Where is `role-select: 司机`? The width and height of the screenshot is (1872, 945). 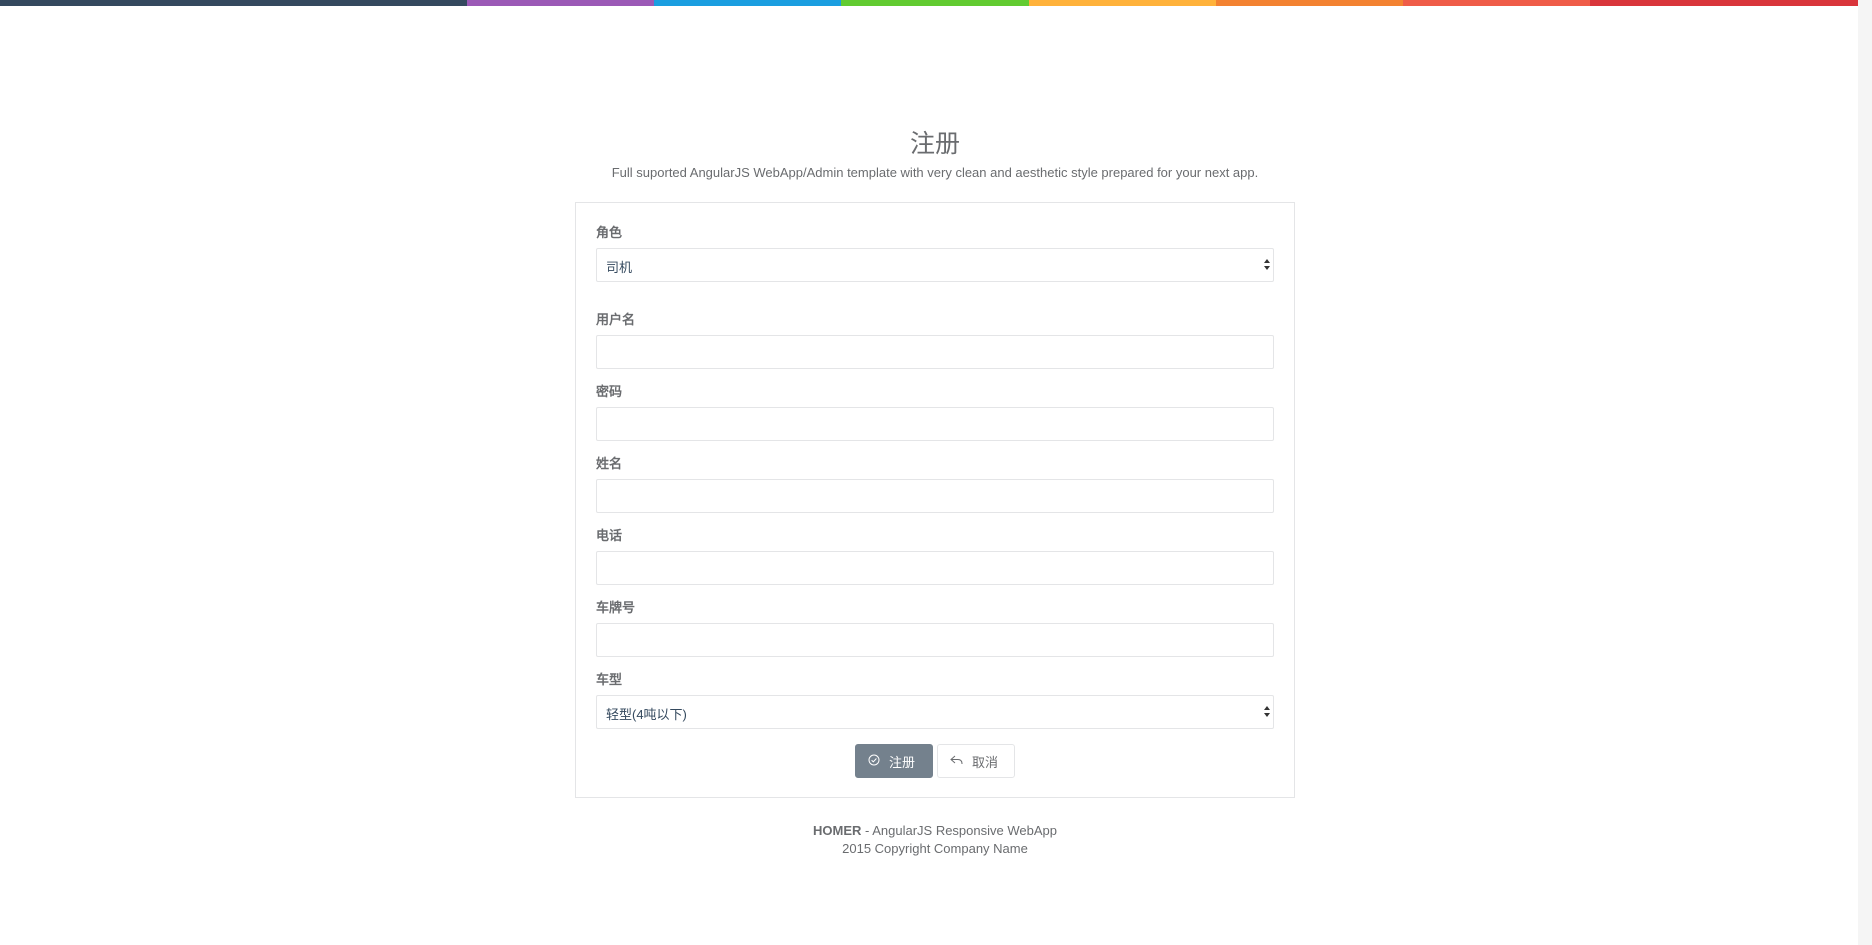
role-select: 司机 is located at coordinates (935, 265).